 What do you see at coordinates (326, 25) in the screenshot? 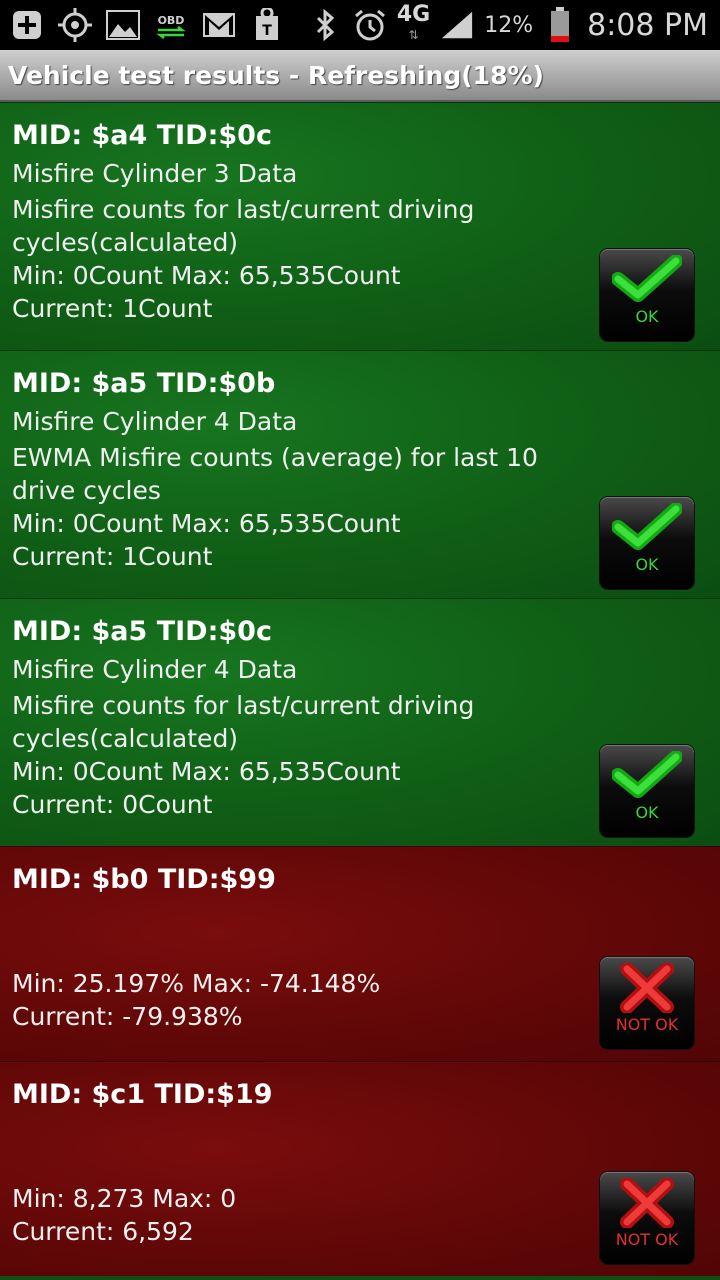
I see `bluetooth-icon` at bounding box center [326, 25].